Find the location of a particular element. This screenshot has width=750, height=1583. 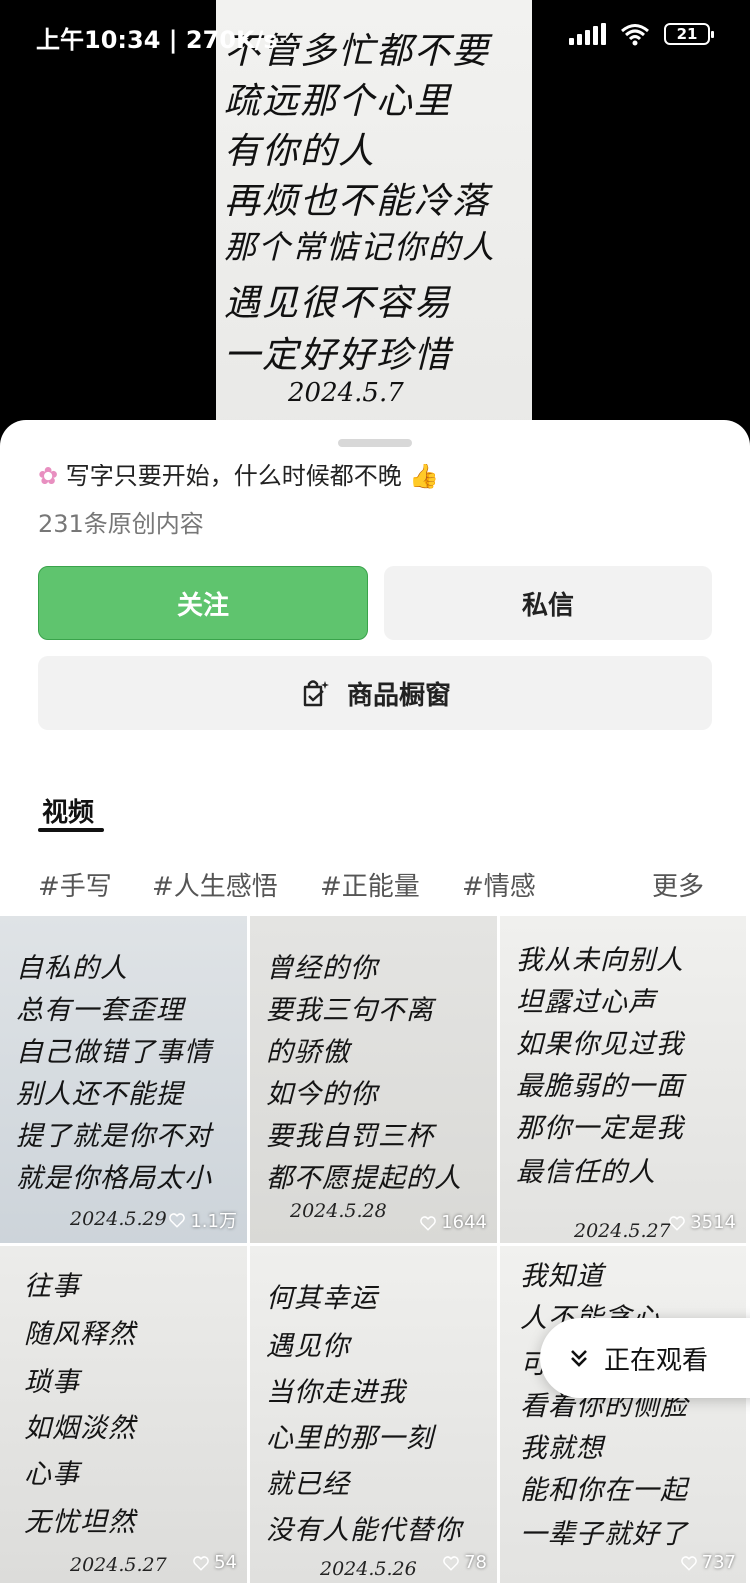

card-line: 最信任的人 is located at coordinates (586, 1172).